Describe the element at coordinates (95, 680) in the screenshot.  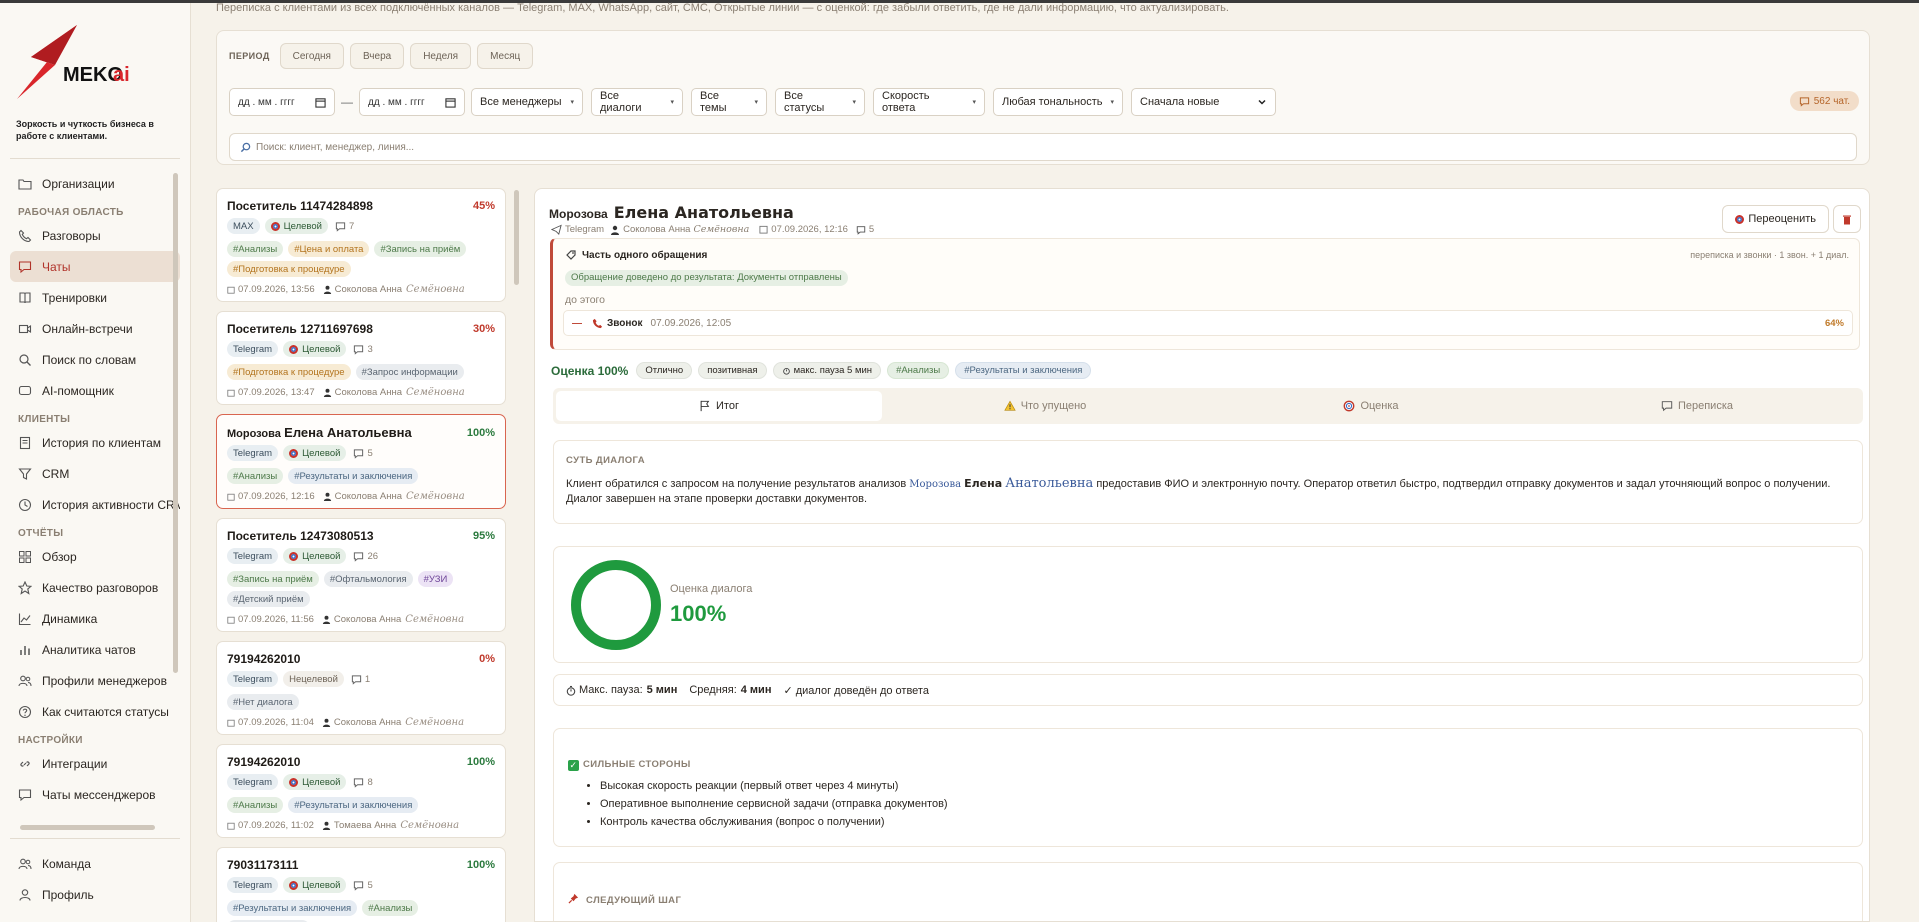
I see `sidebar-item-2-4: Профили менеджеров` at that location.